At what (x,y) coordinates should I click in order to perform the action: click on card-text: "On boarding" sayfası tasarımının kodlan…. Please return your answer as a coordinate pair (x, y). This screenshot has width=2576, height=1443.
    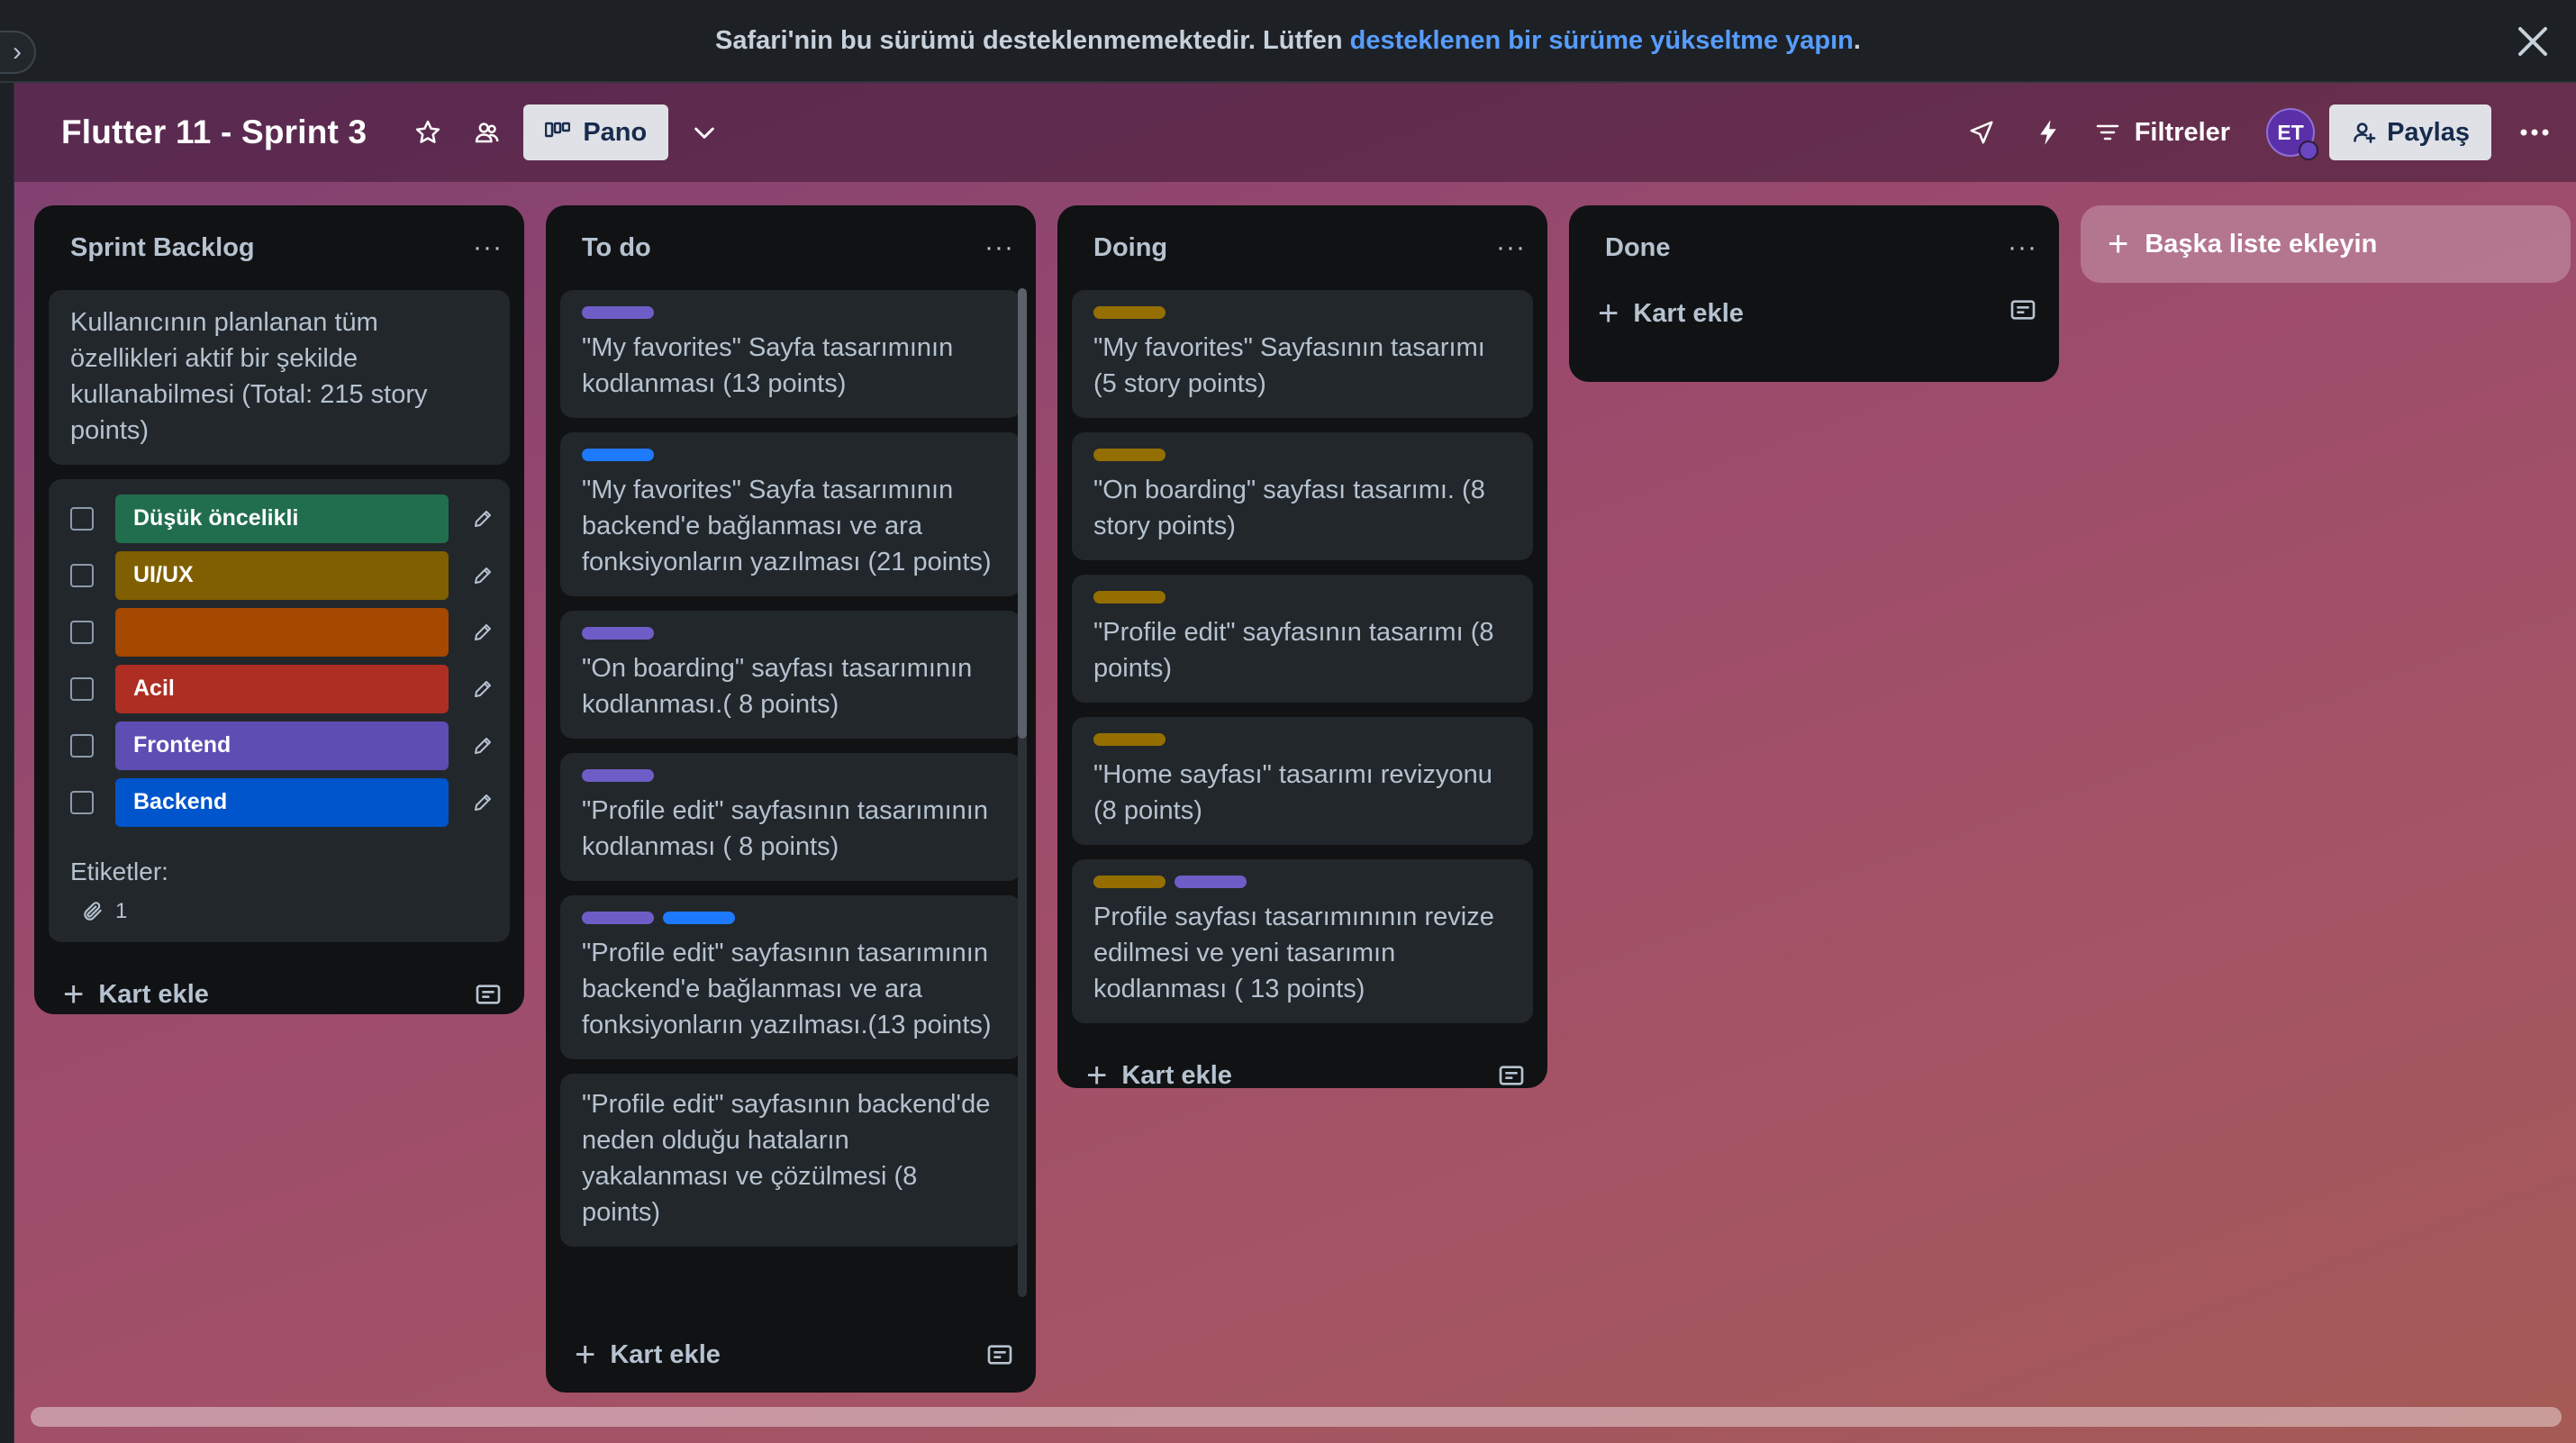
    Looking at the image, I should click on (777, 686).